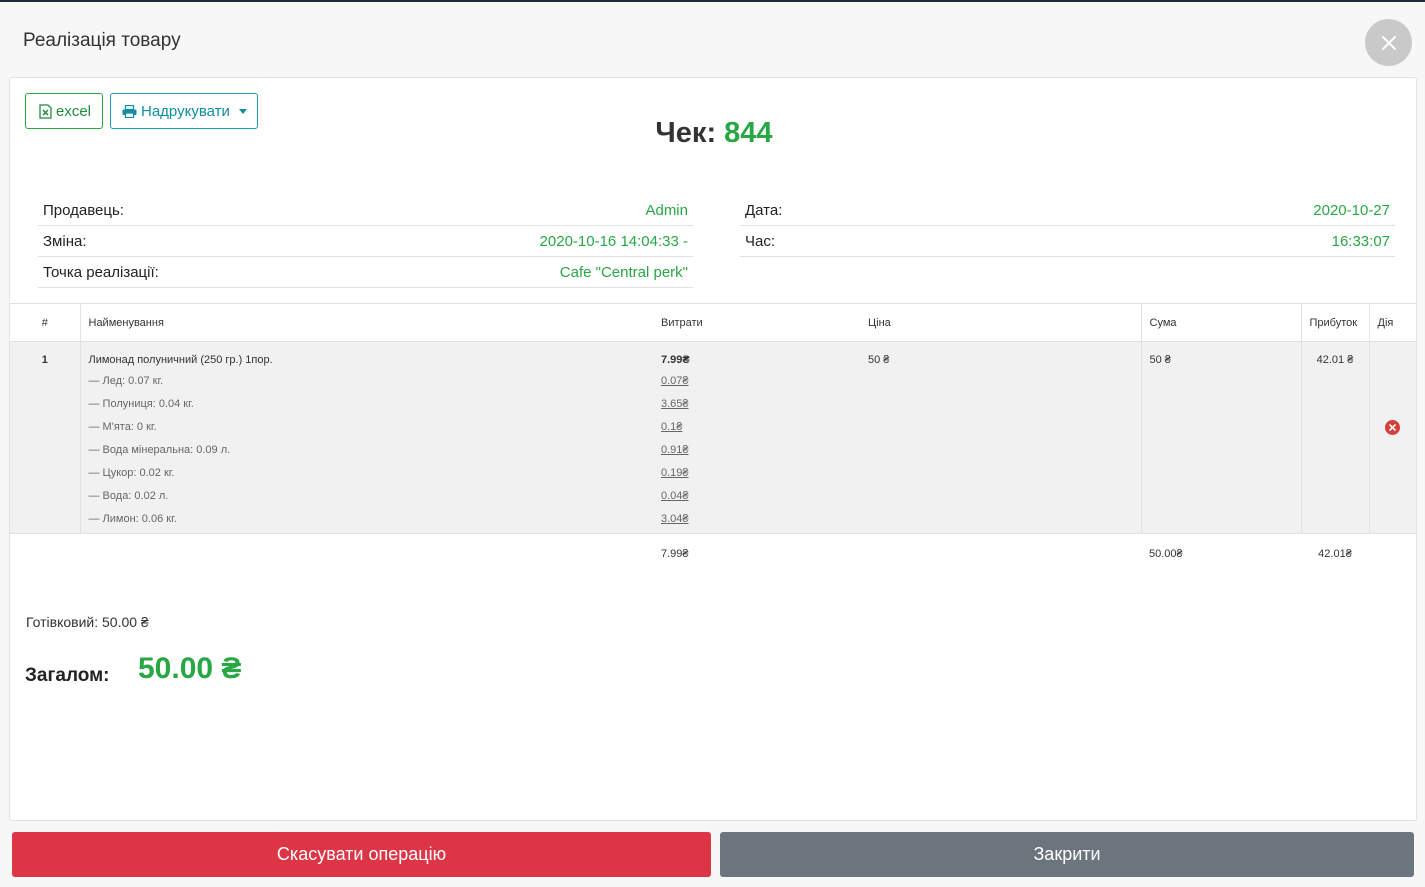 This screenshot has width=1425, height=887. What do you see at coordinates (748, 133) in the screenshot?
I see `receipt-number: 844` at bounding box center [748, 133].